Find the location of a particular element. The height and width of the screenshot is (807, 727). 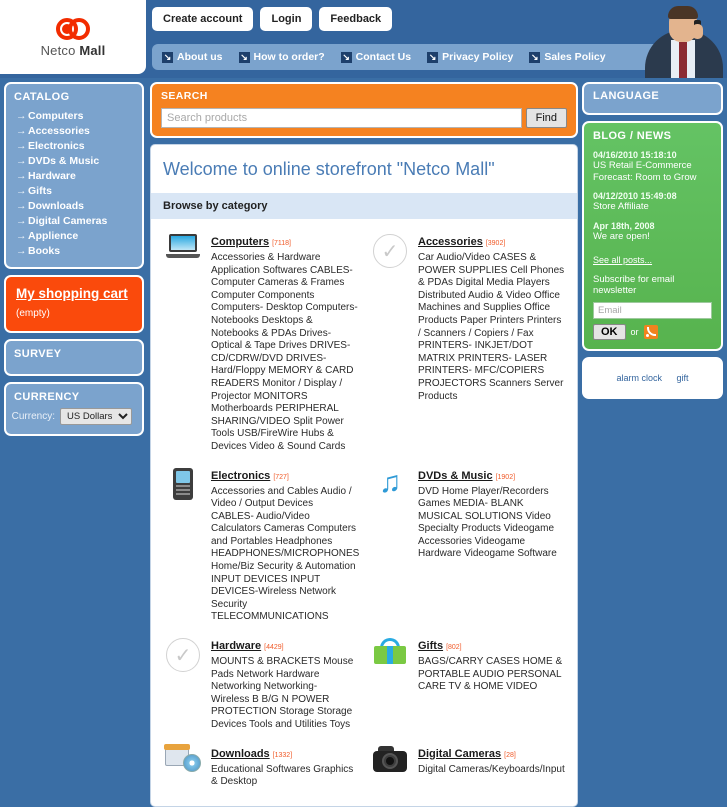

news-item: Apr 18th, 2008 We are open! is located at coordinates (652, 232).